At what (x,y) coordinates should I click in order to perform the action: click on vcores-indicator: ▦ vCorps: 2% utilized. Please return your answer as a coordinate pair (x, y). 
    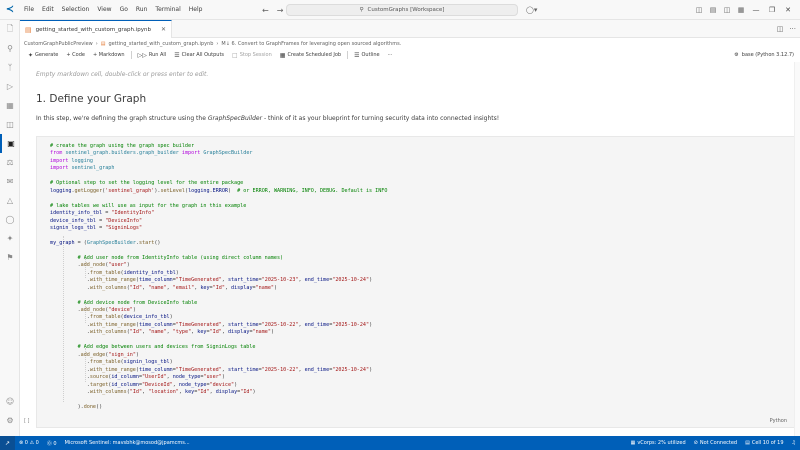
    Looking at the image, I should click on (658, 443).